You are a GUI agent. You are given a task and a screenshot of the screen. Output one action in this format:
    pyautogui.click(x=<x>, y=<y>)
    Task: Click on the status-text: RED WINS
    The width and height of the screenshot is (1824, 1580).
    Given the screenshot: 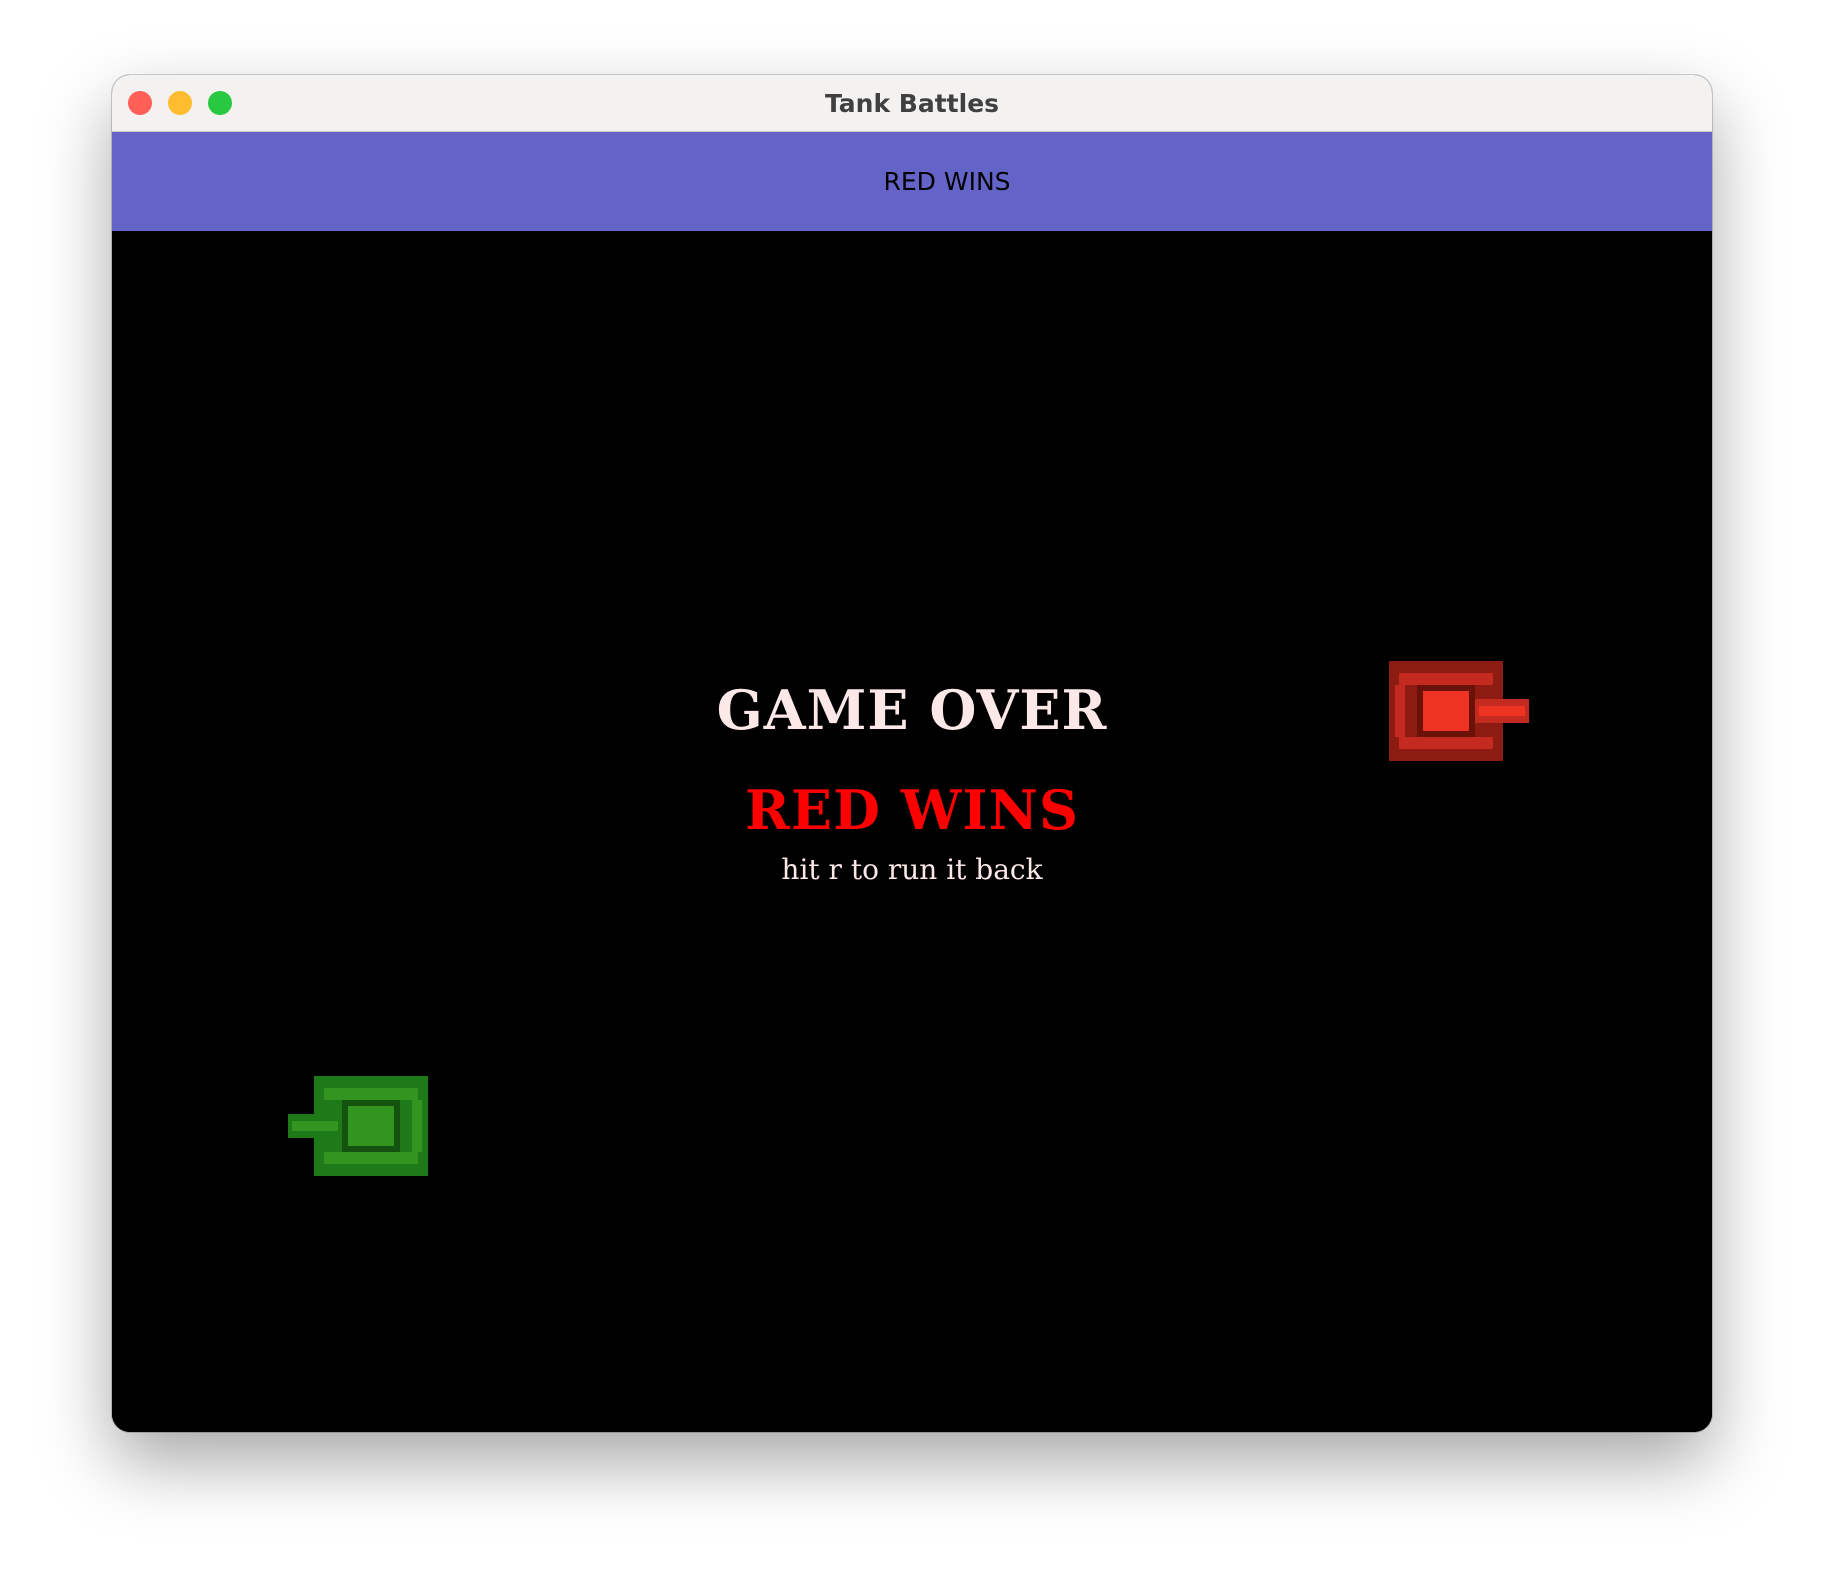 What is the action you would take?
    pyautogui.click(x=947, y=181)
    